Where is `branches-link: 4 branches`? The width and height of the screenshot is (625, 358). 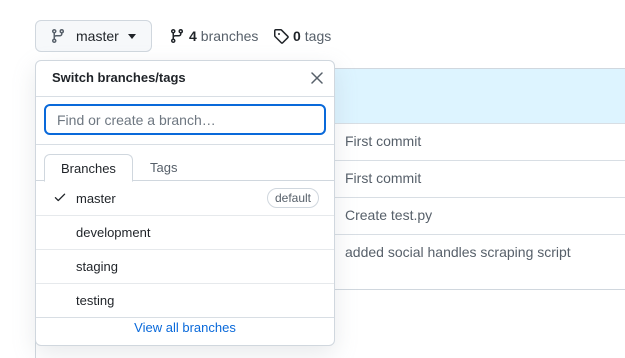 branches-link: 4 branches is located at coordinates (213, 36).